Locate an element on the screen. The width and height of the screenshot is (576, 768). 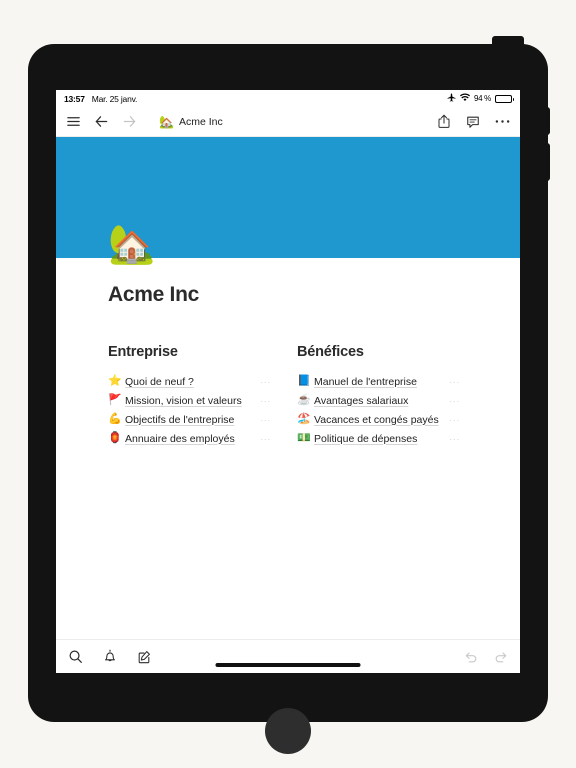
blue-book-icon: 📘 is located at coordinates (304, 381).